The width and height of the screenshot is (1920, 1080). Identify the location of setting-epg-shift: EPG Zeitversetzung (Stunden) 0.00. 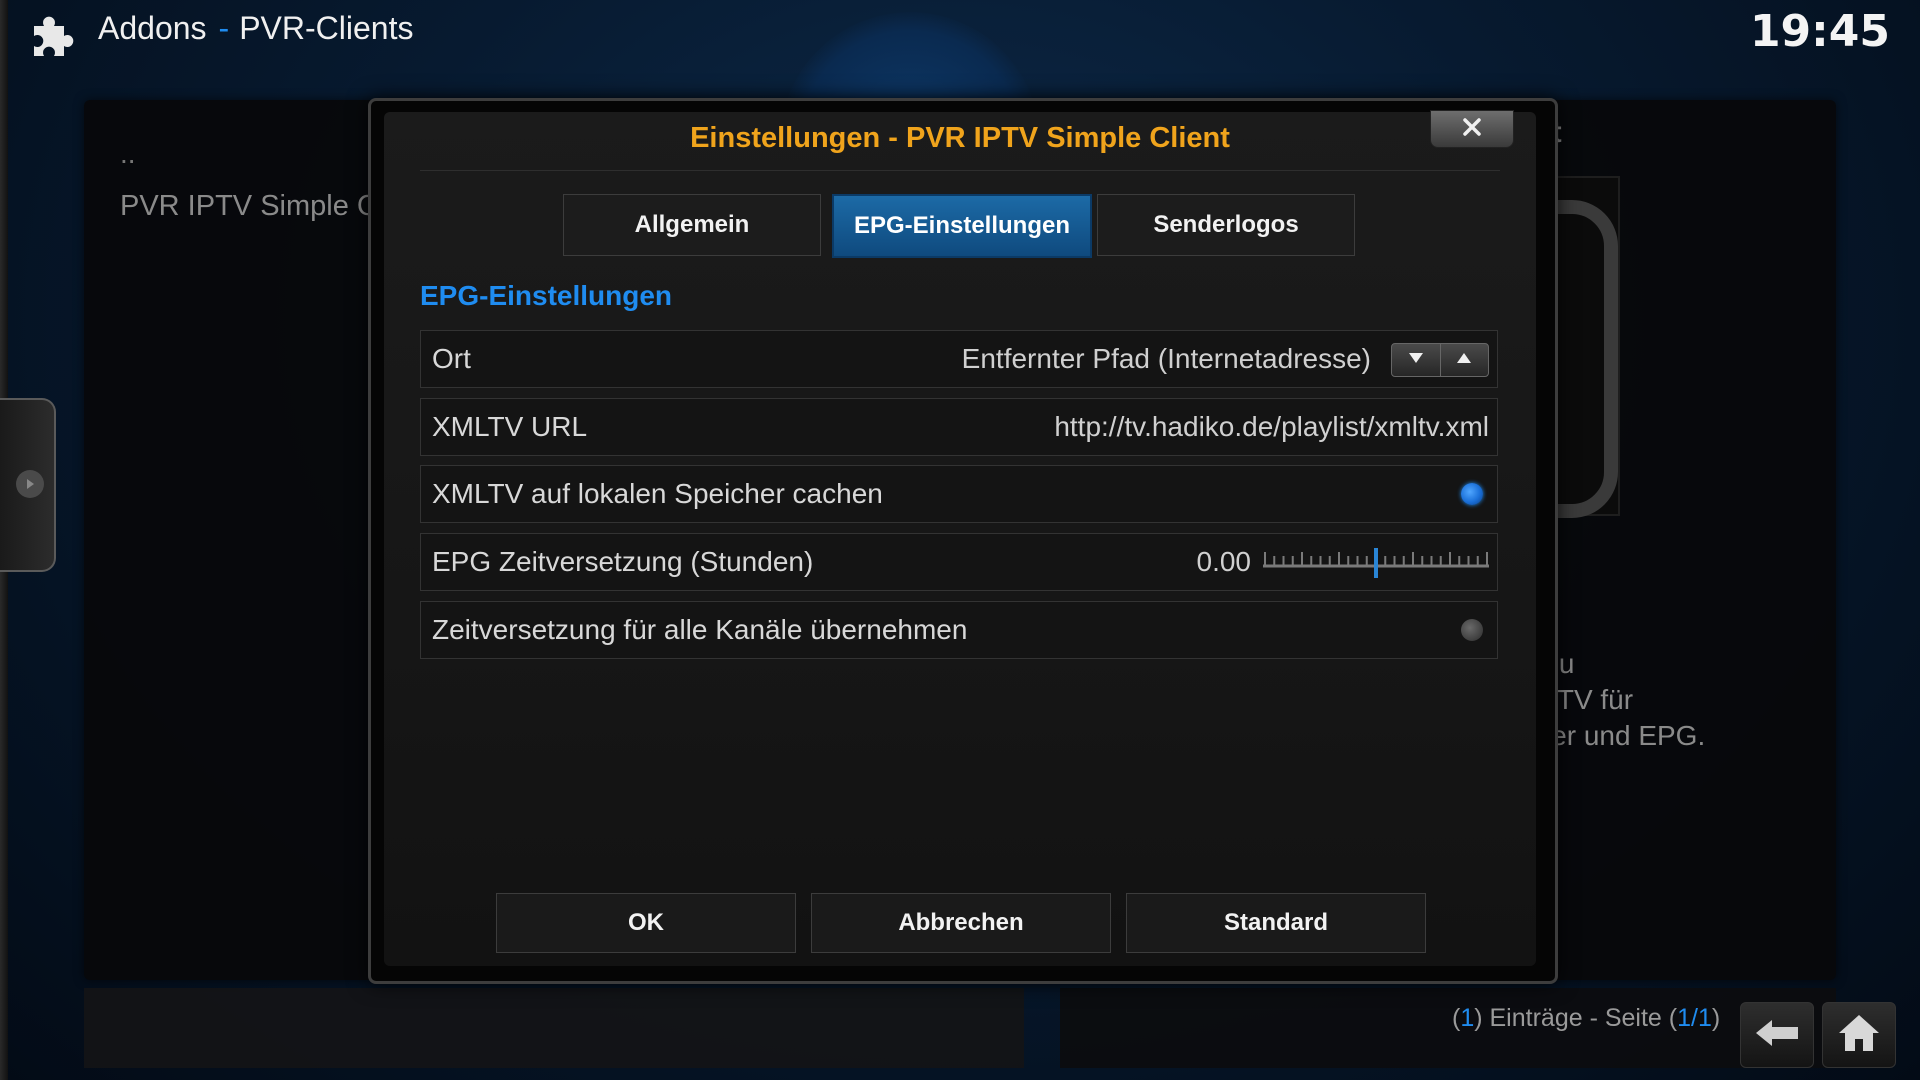
(959, 562).